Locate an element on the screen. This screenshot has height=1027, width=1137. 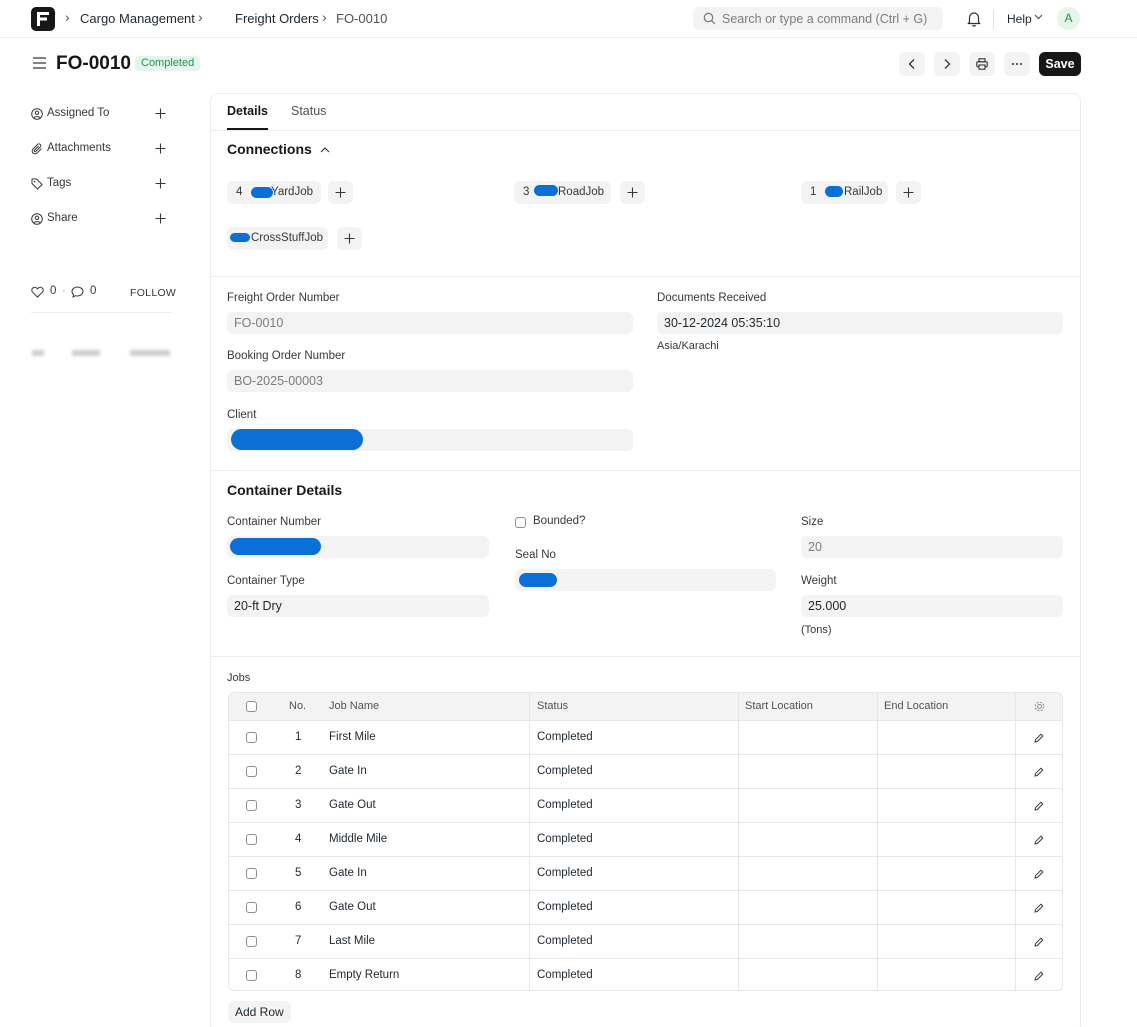
weight-field: 25.000 is located at coordinates (932, 606).